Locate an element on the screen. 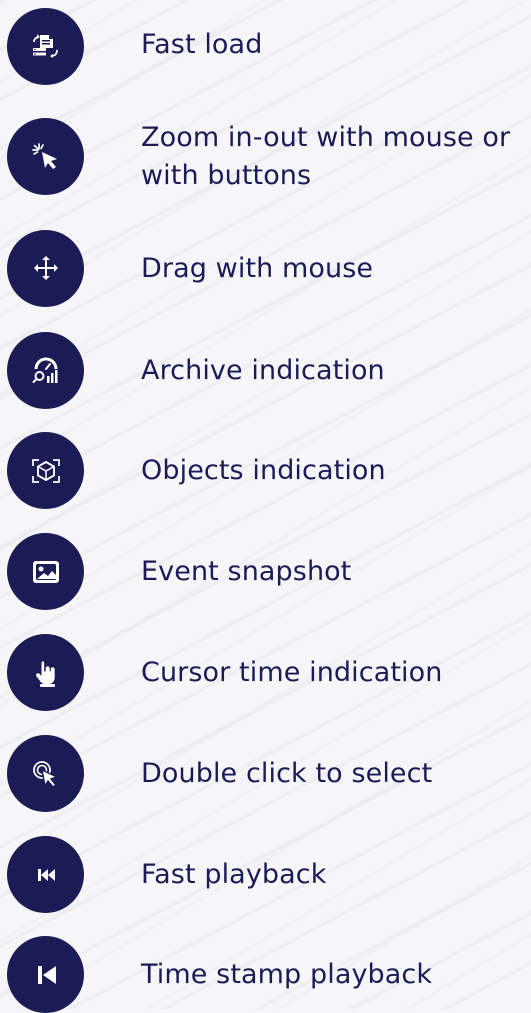 This screenshot has width=531, height=1013. fast-playback-icon is located at coordinates (45, 874).